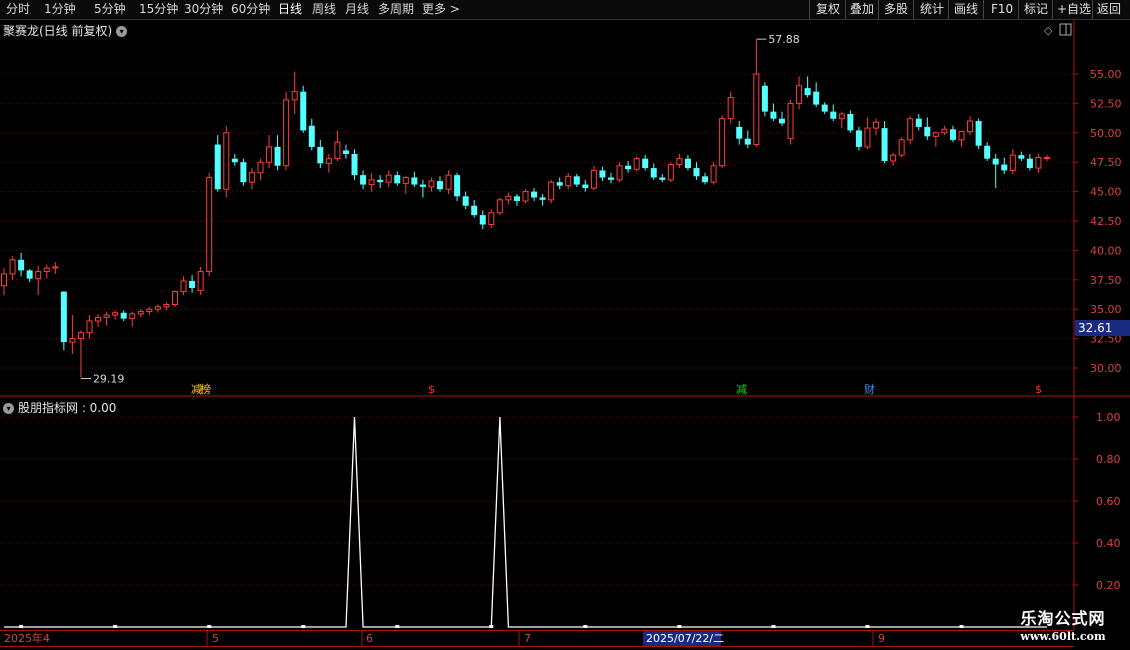 The width and height of the screenshot is (1130, 650). What do you see at coordinates (1036, 9) in the screenshot?
I see `mark-button: 标记` at bounding box center [1036, 9].